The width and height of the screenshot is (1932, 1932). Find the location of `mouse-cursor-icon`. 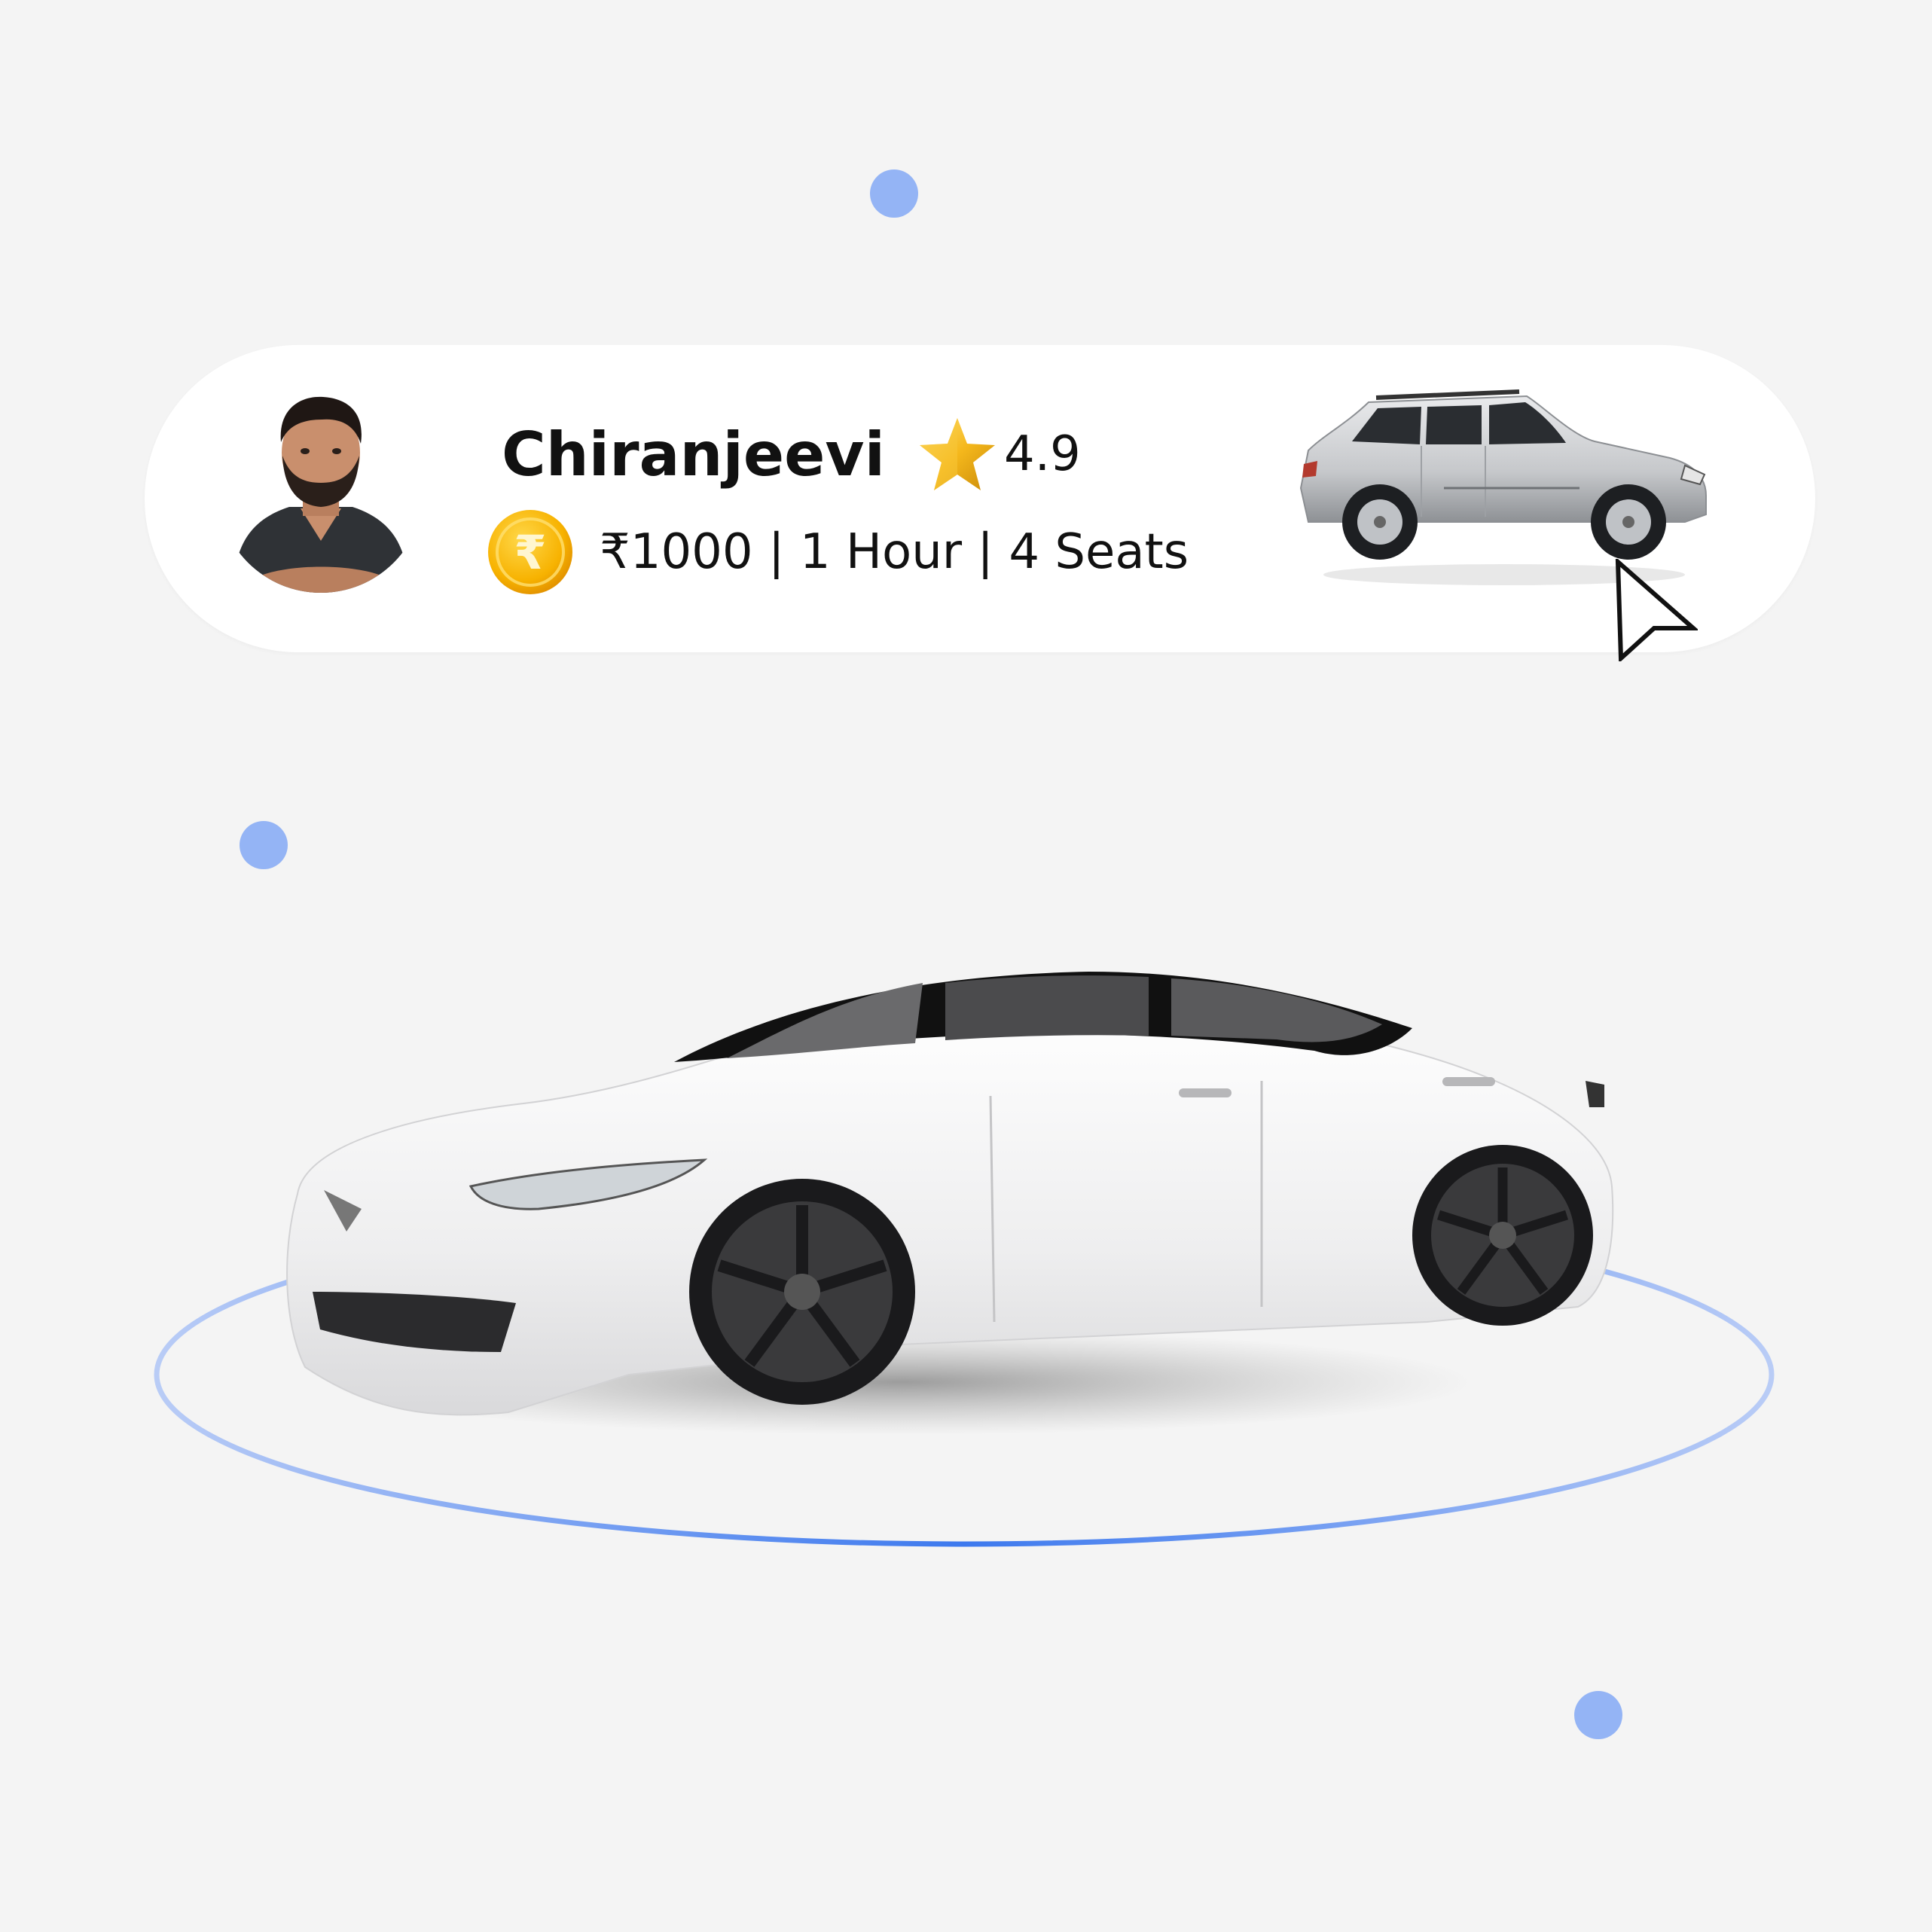

mouse-cursor-icon is located at coordinates (1657, 610).